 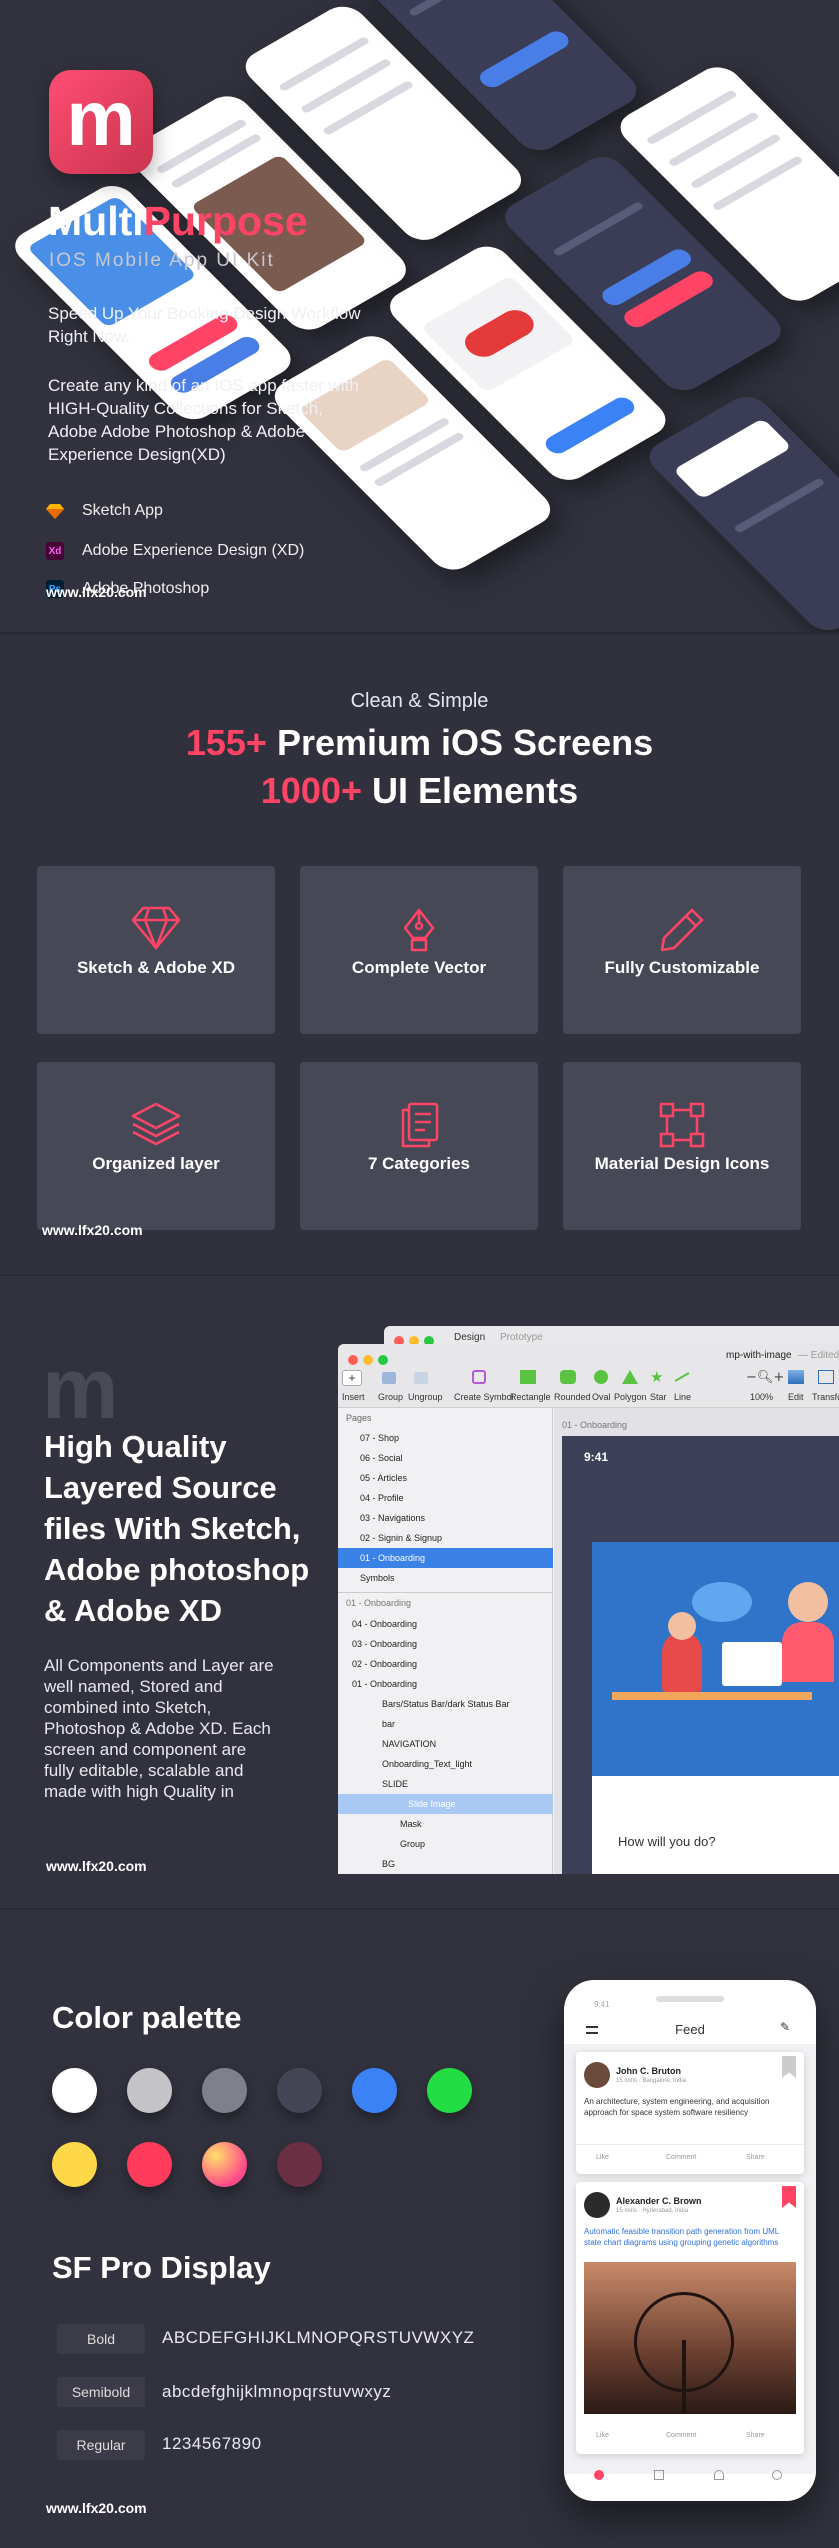 What do you see at coordinates (659, 2475) in the screenshot?
I see `explore-tab-icon` at bounding box center [659, 2475].